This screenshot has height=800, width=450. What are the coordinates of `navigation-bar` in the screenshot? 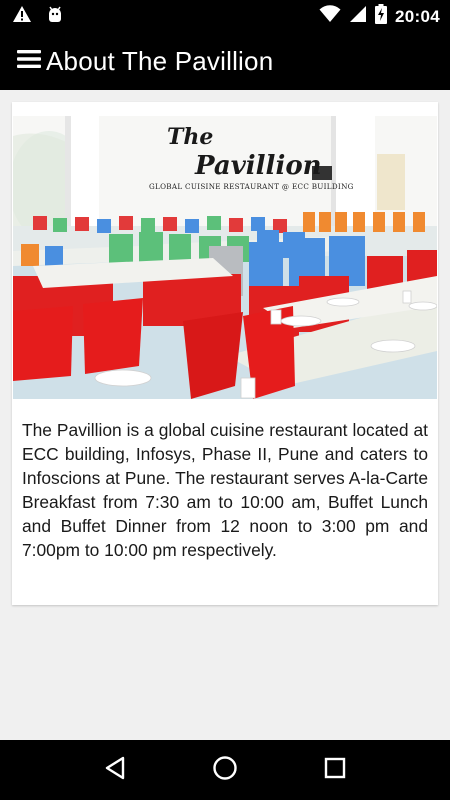 It's located at (225, 770).